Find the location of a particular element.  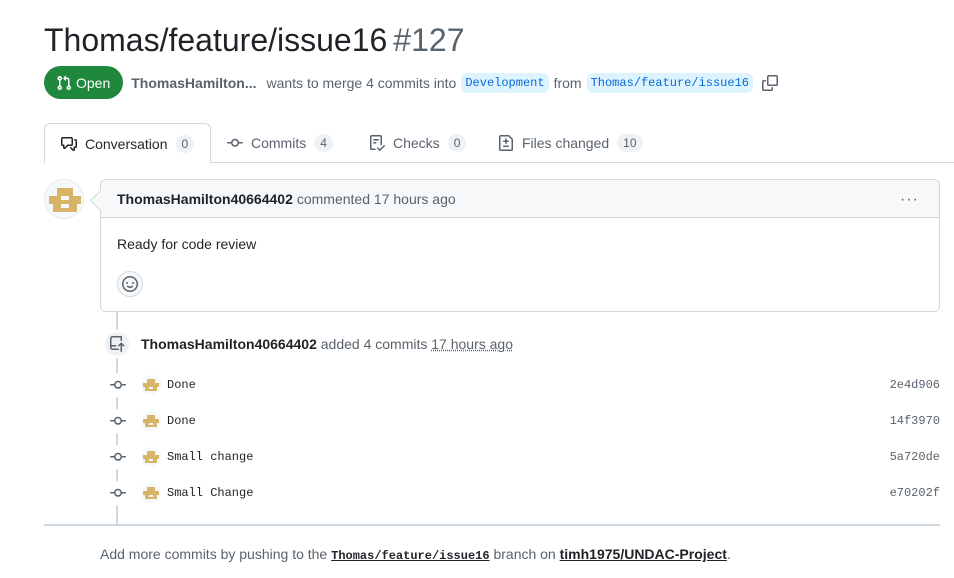

from-text: from is located at coordinates (567, 82).